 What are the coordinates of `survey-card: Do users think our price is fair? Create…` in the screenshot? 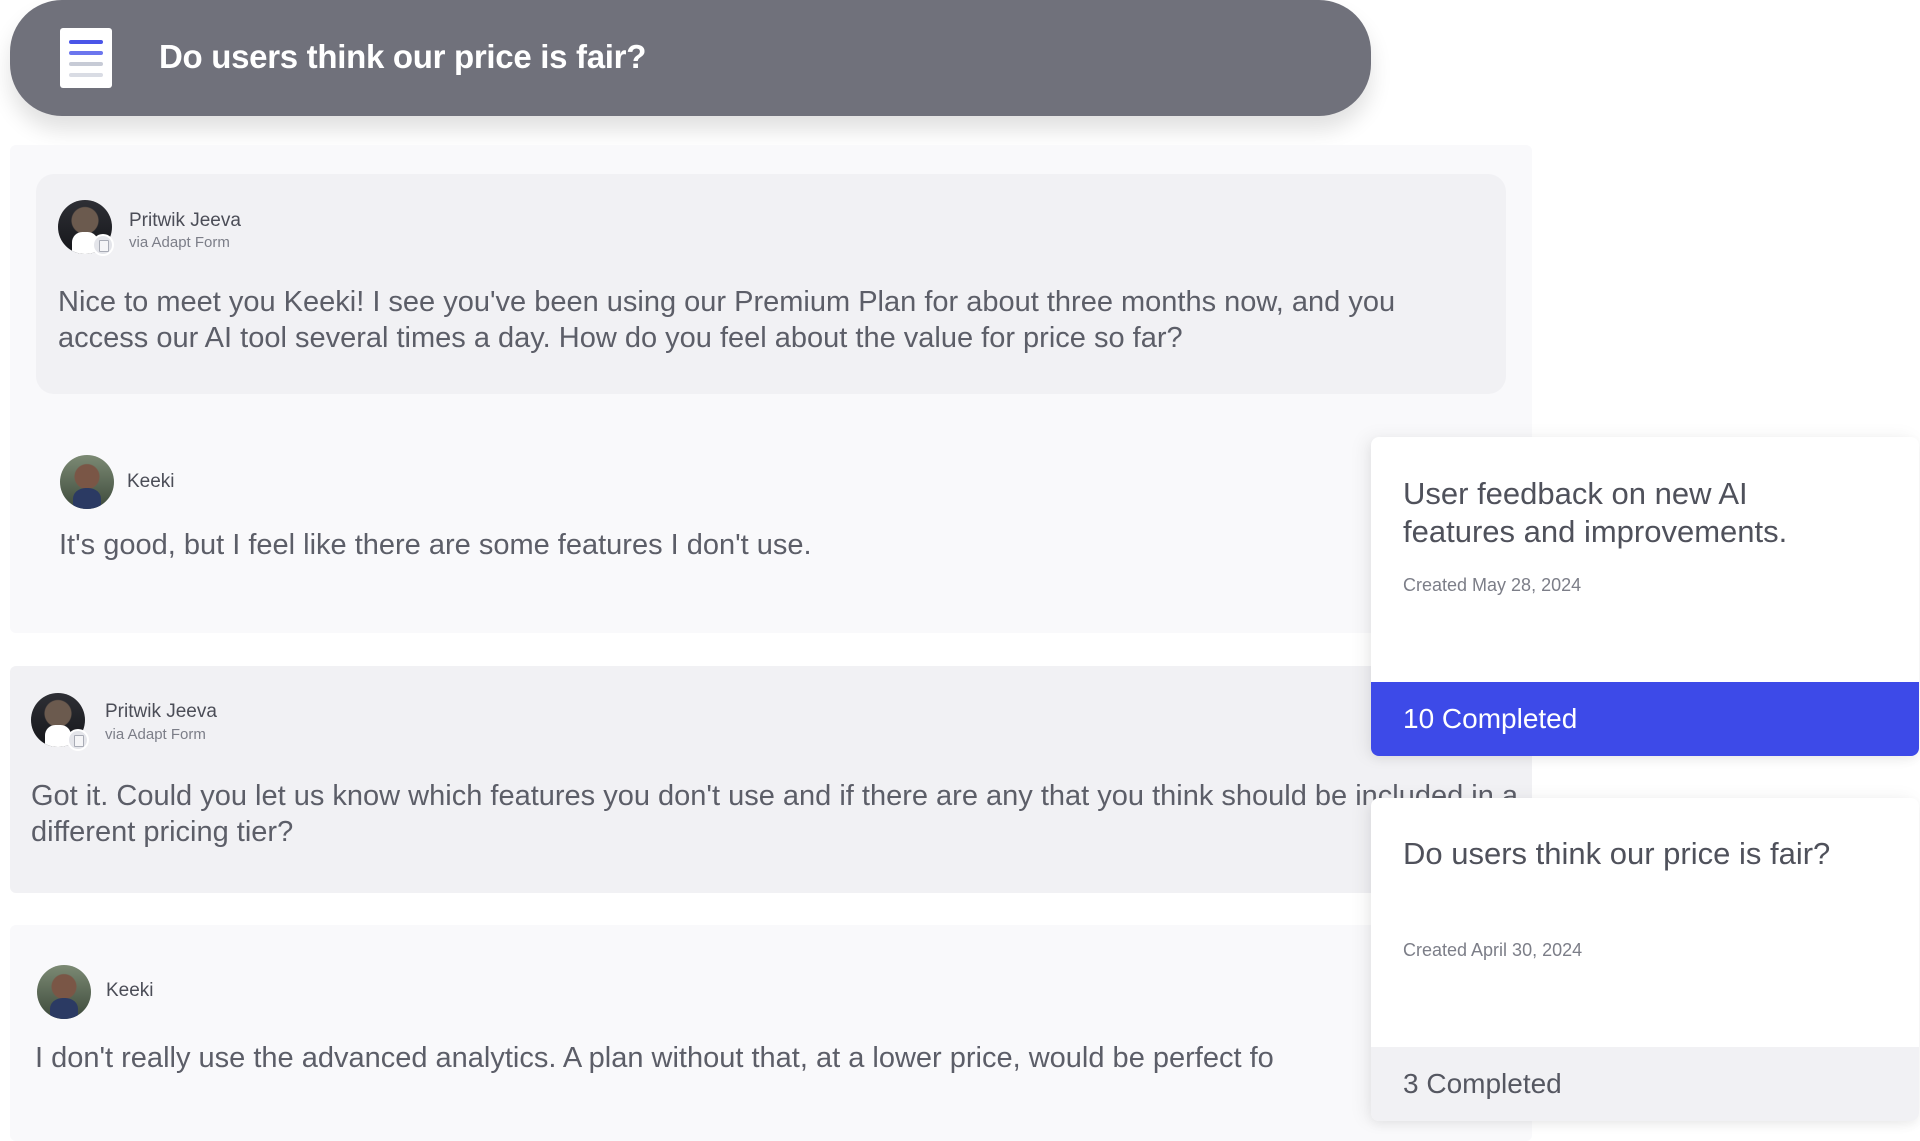 It's located at (1645, 959).